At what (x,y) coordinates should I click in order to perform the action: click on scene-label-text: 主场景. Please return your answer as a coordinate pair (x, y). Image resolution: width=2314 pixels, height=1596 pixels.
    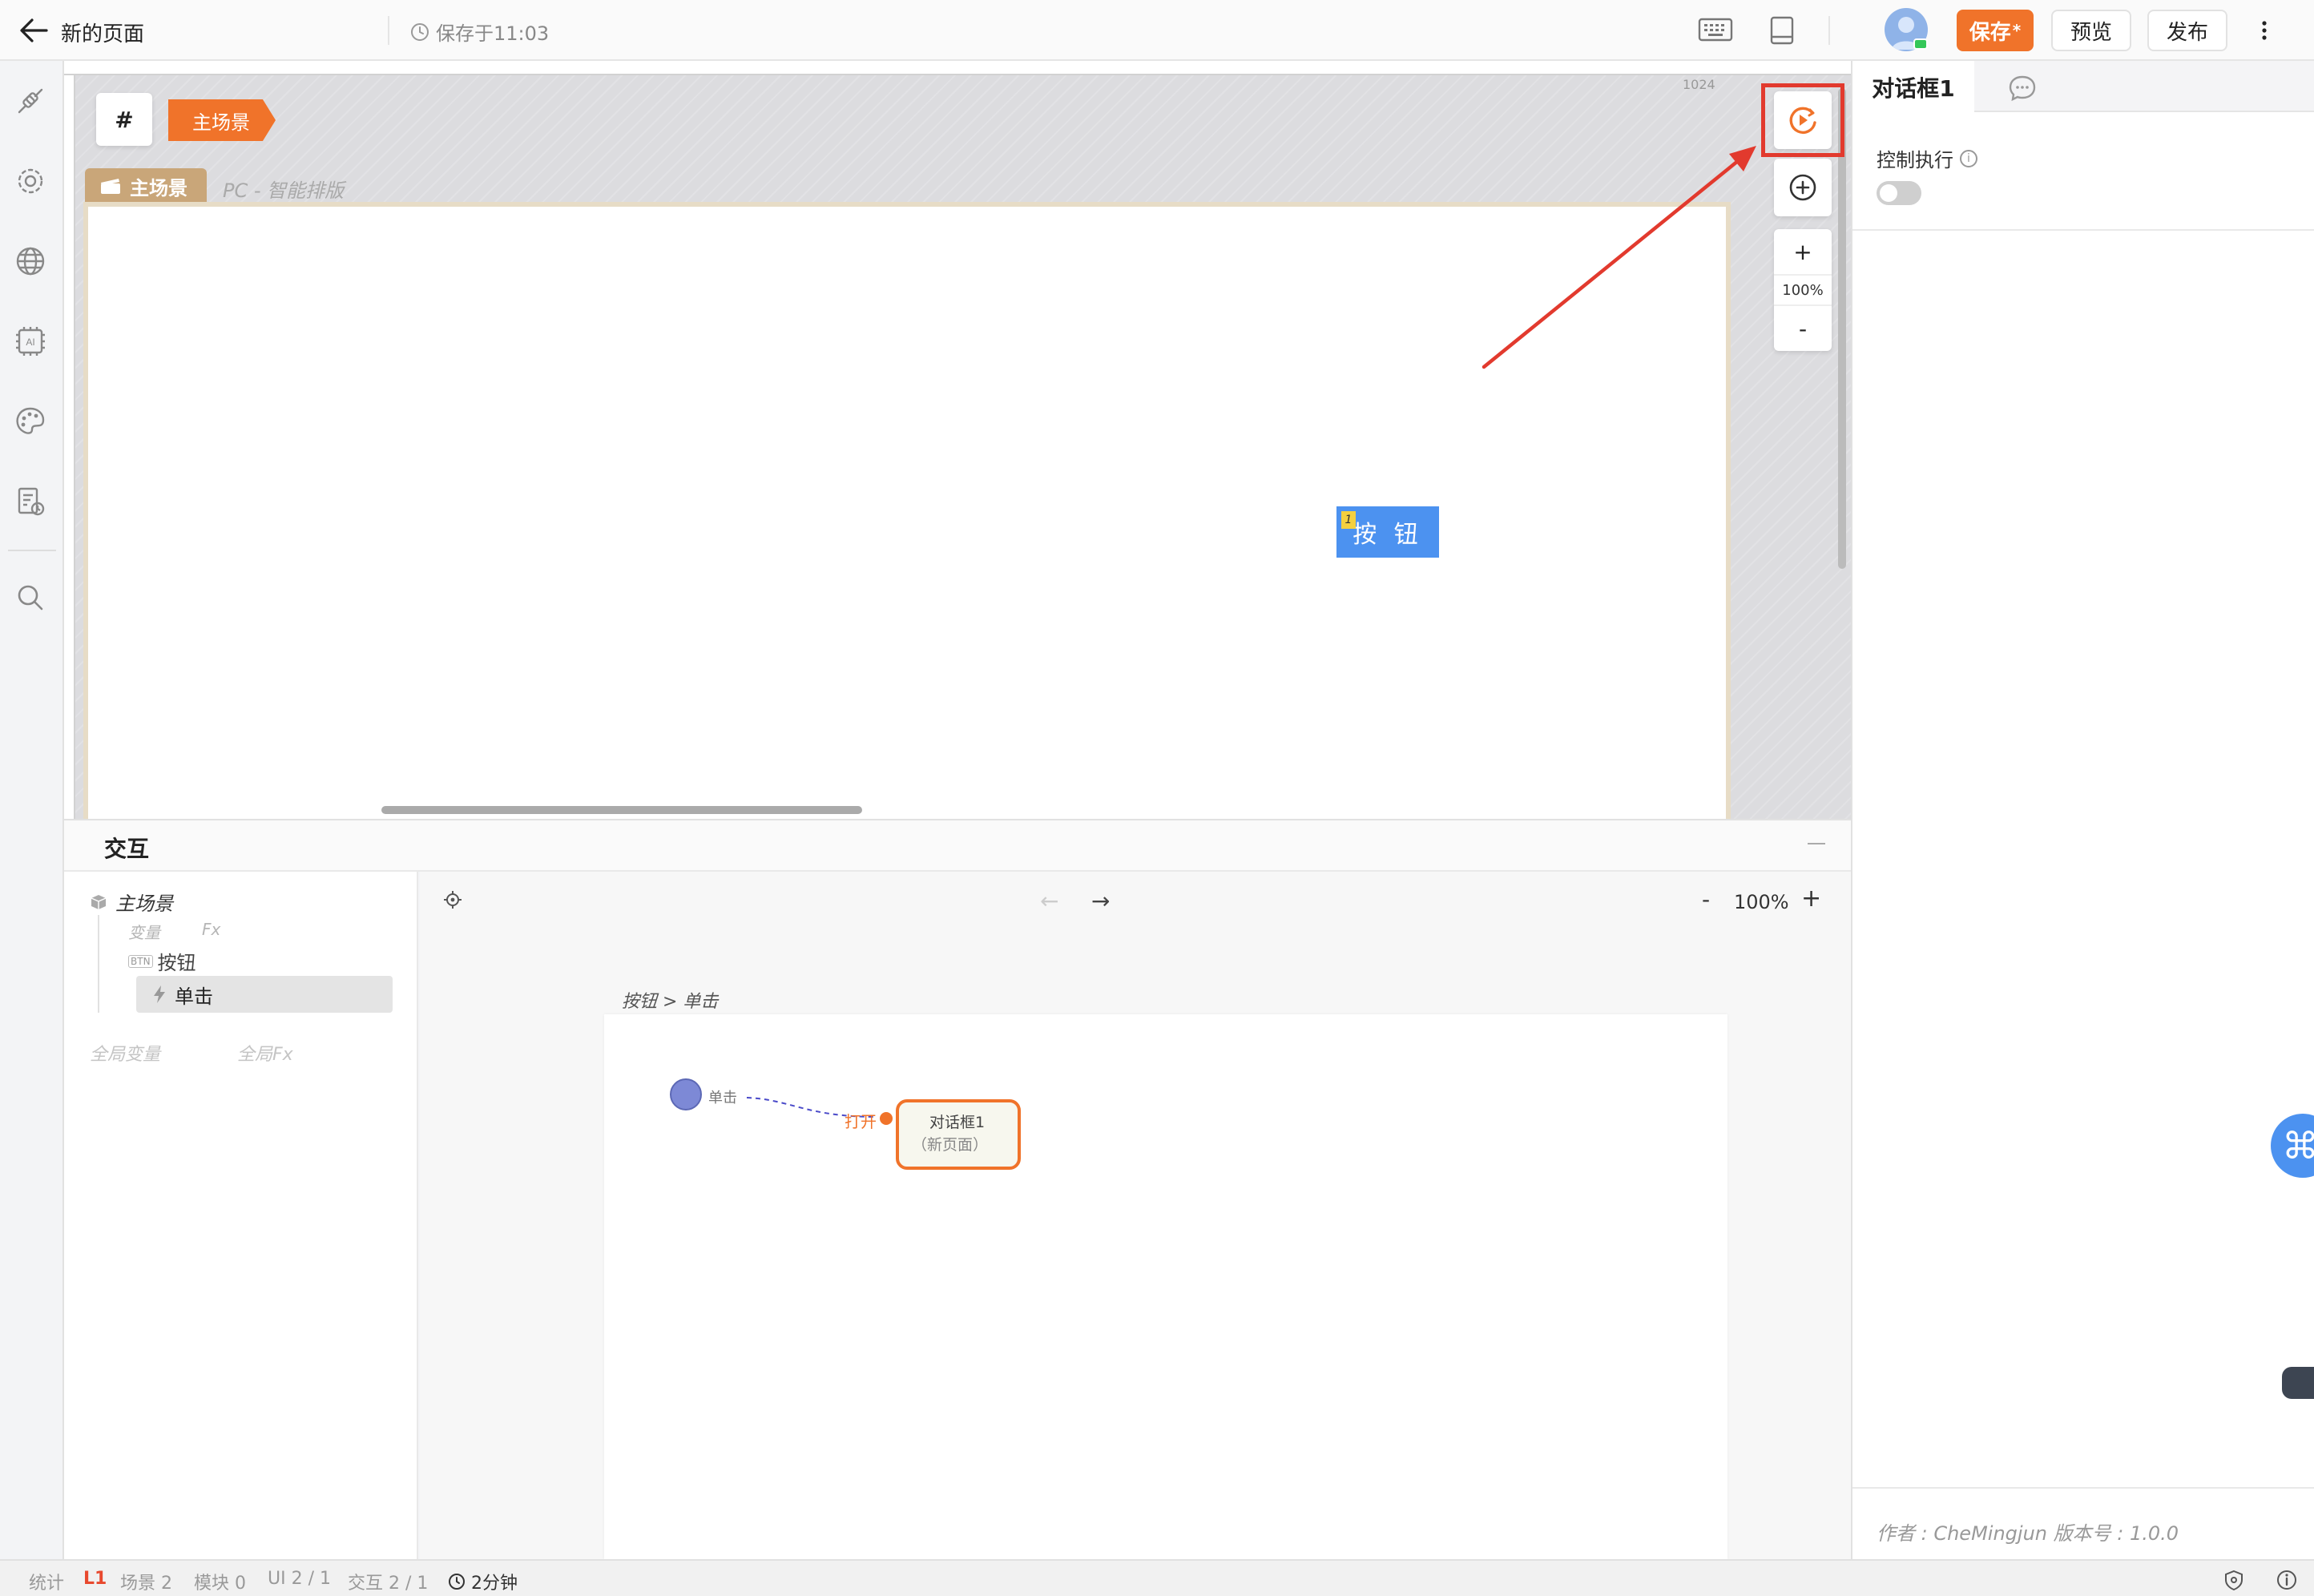
    Looking at the image, I should click on (158, 188).